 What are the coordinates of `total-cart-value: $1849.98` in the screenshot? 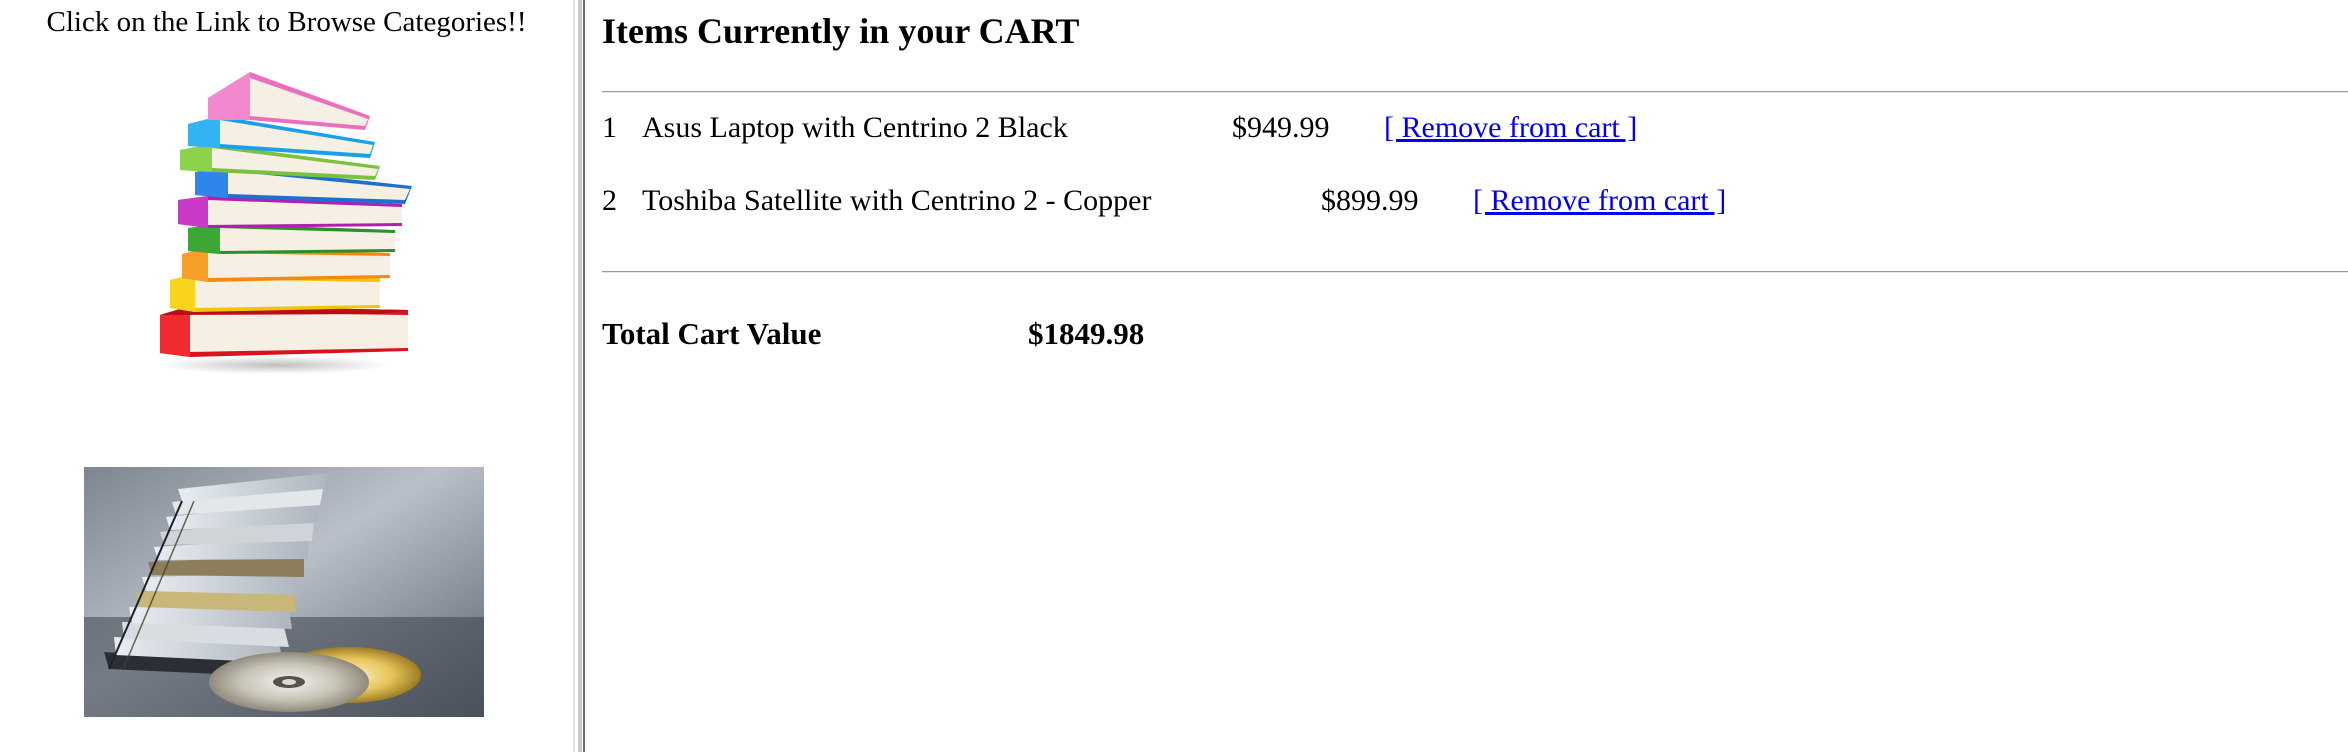 It's located at (1086, 333).